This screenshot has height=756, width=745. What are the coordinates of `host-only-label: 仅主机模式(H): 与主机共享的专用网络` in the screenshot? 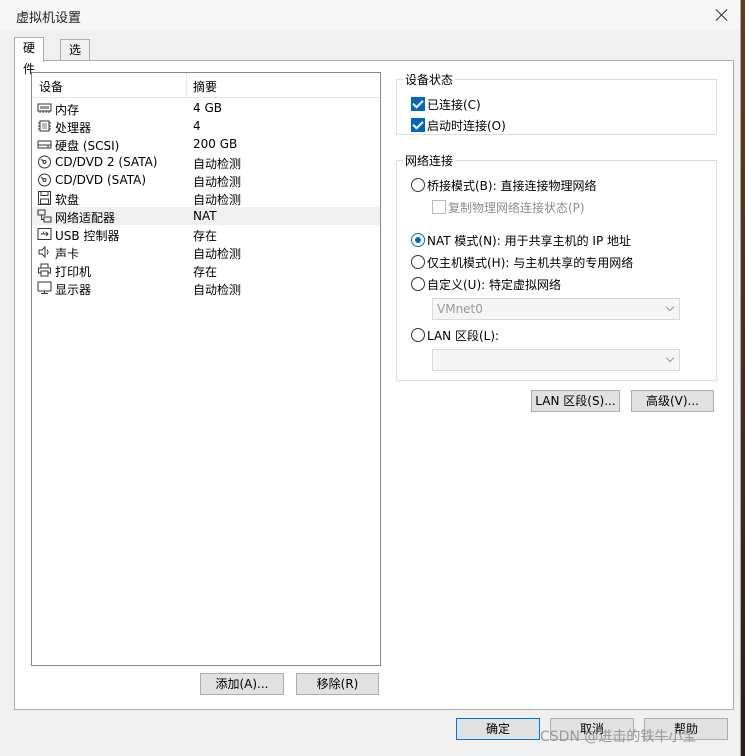 It's located at (530, 262).